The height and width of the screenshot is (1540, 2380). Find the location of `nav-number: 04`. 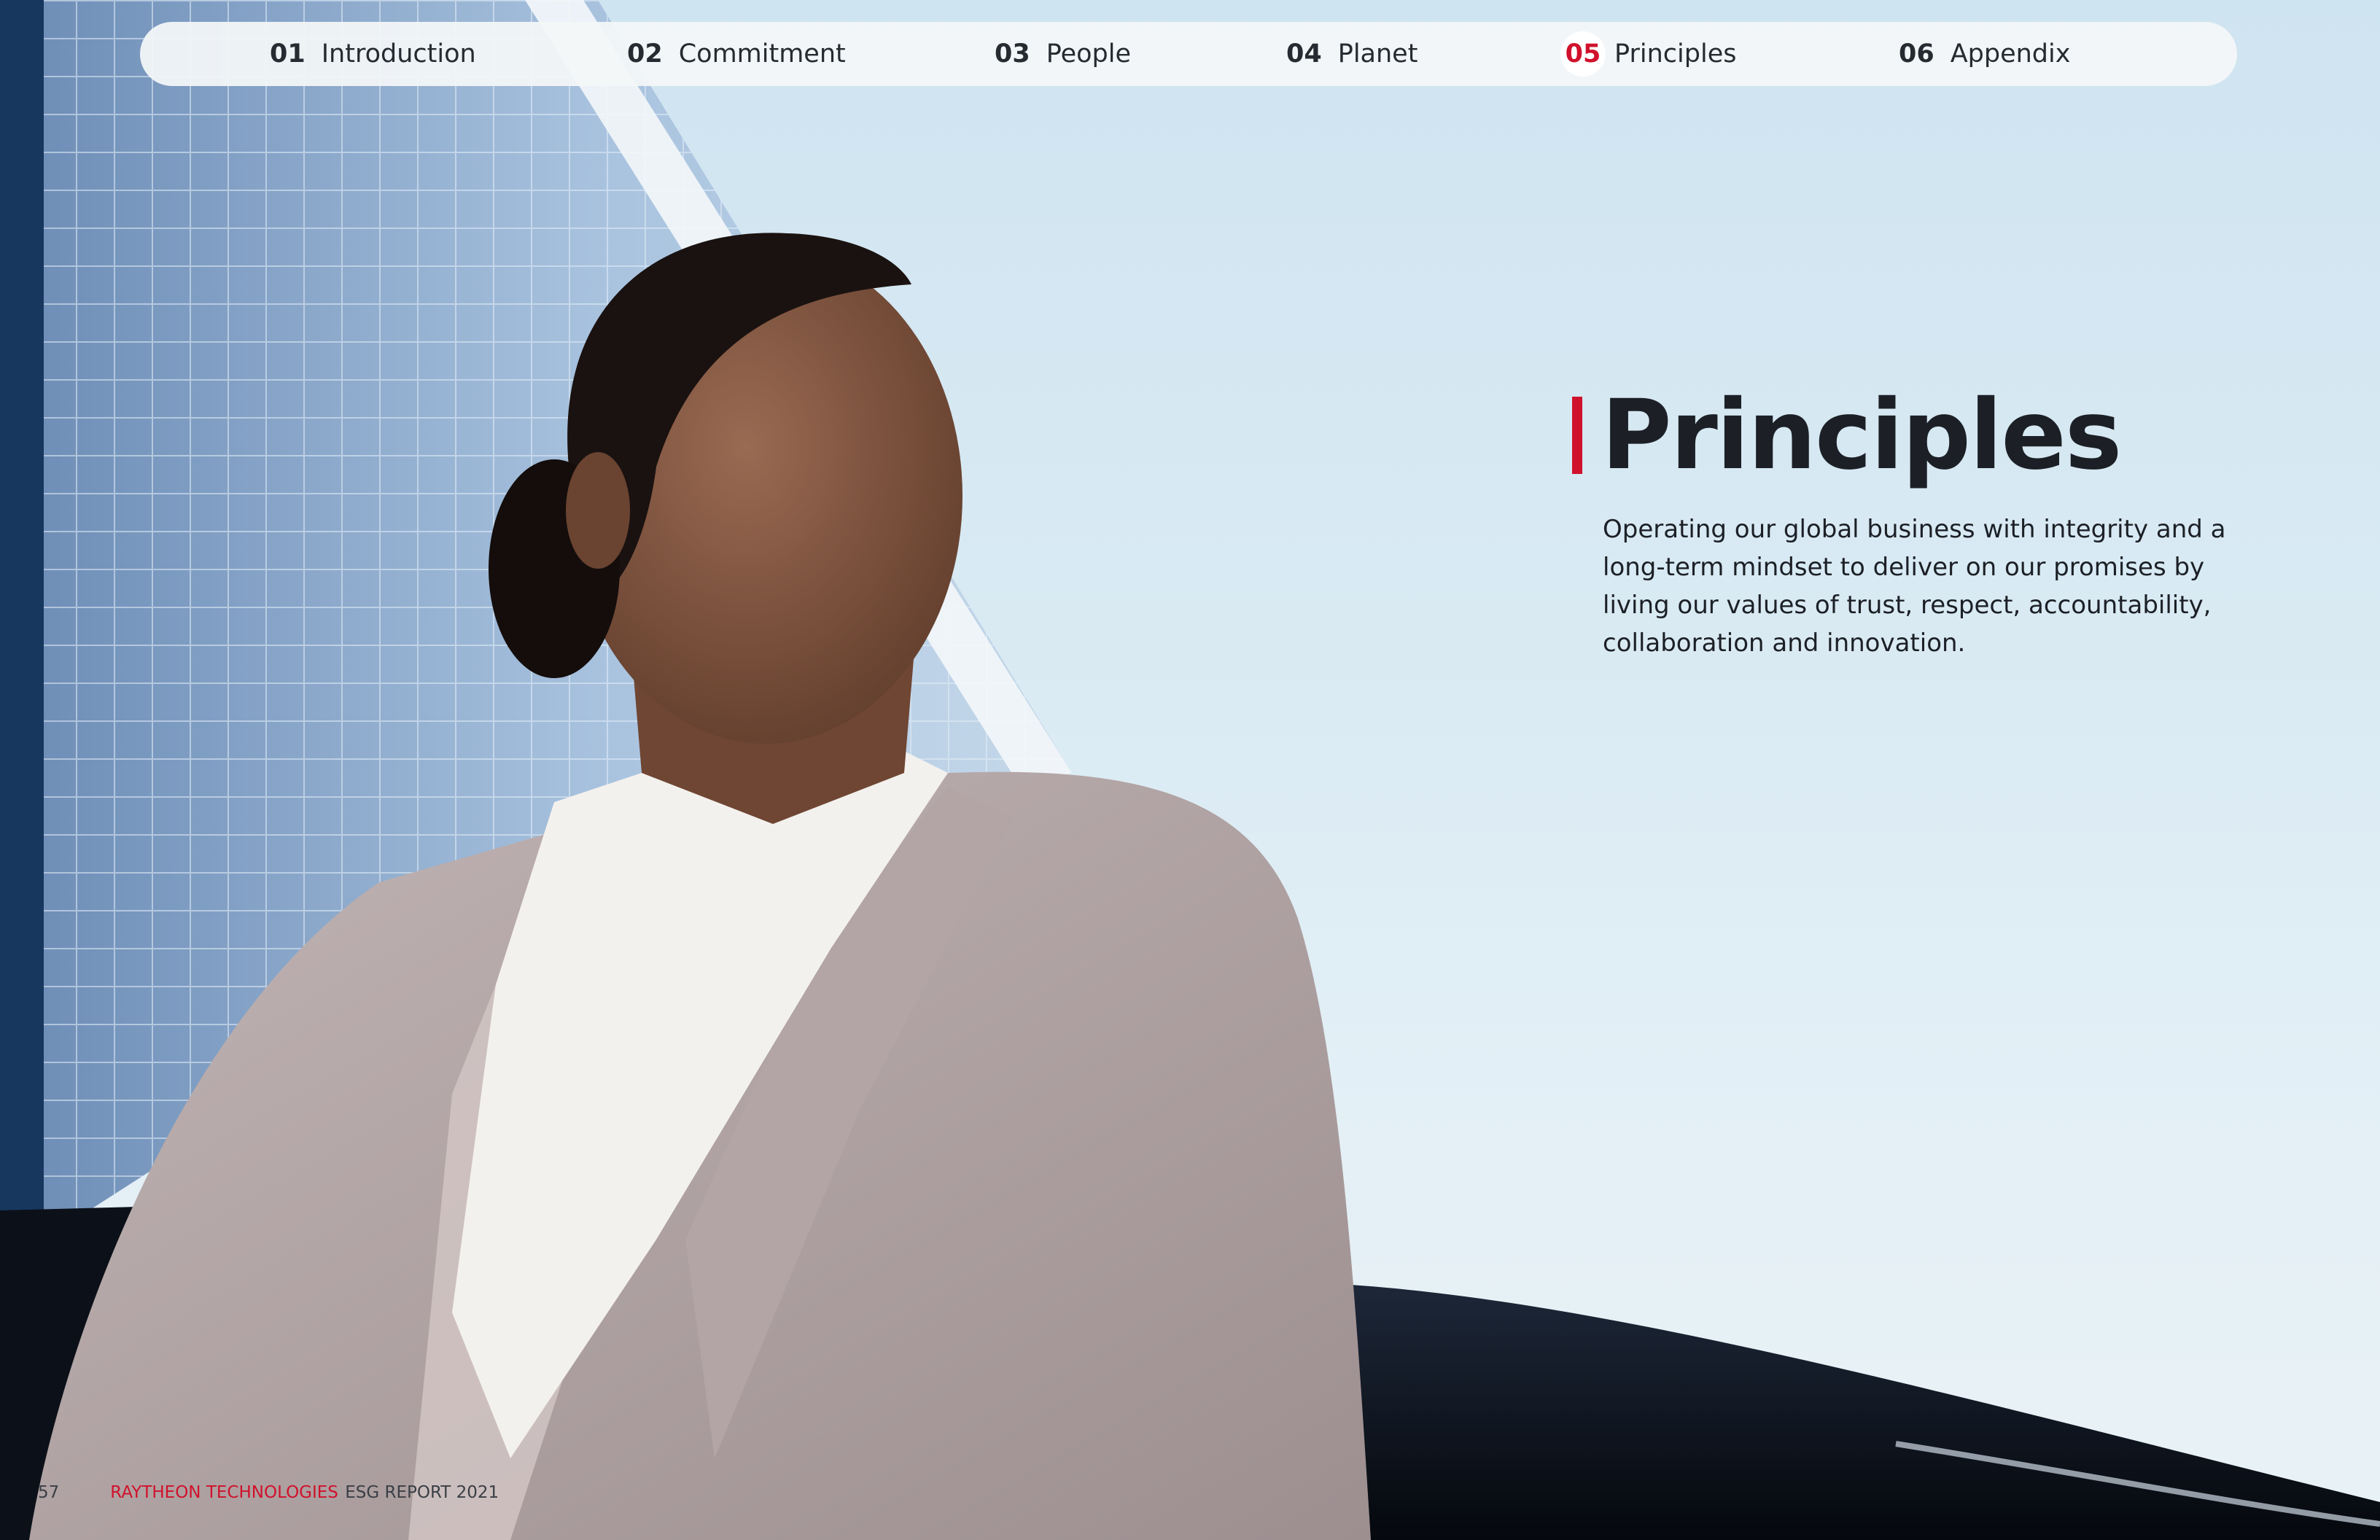

nav-number: 04 is located at coordinates (1304, 54).